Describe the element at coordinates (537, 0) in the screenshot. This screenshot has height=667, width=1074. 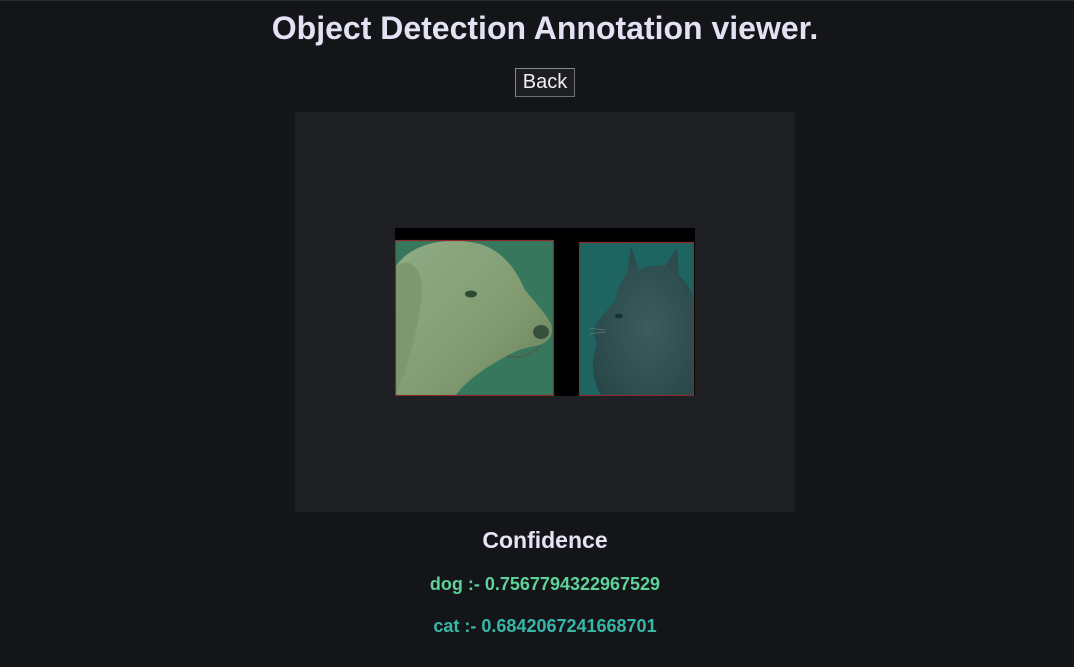
I see `top-divider` at that location.